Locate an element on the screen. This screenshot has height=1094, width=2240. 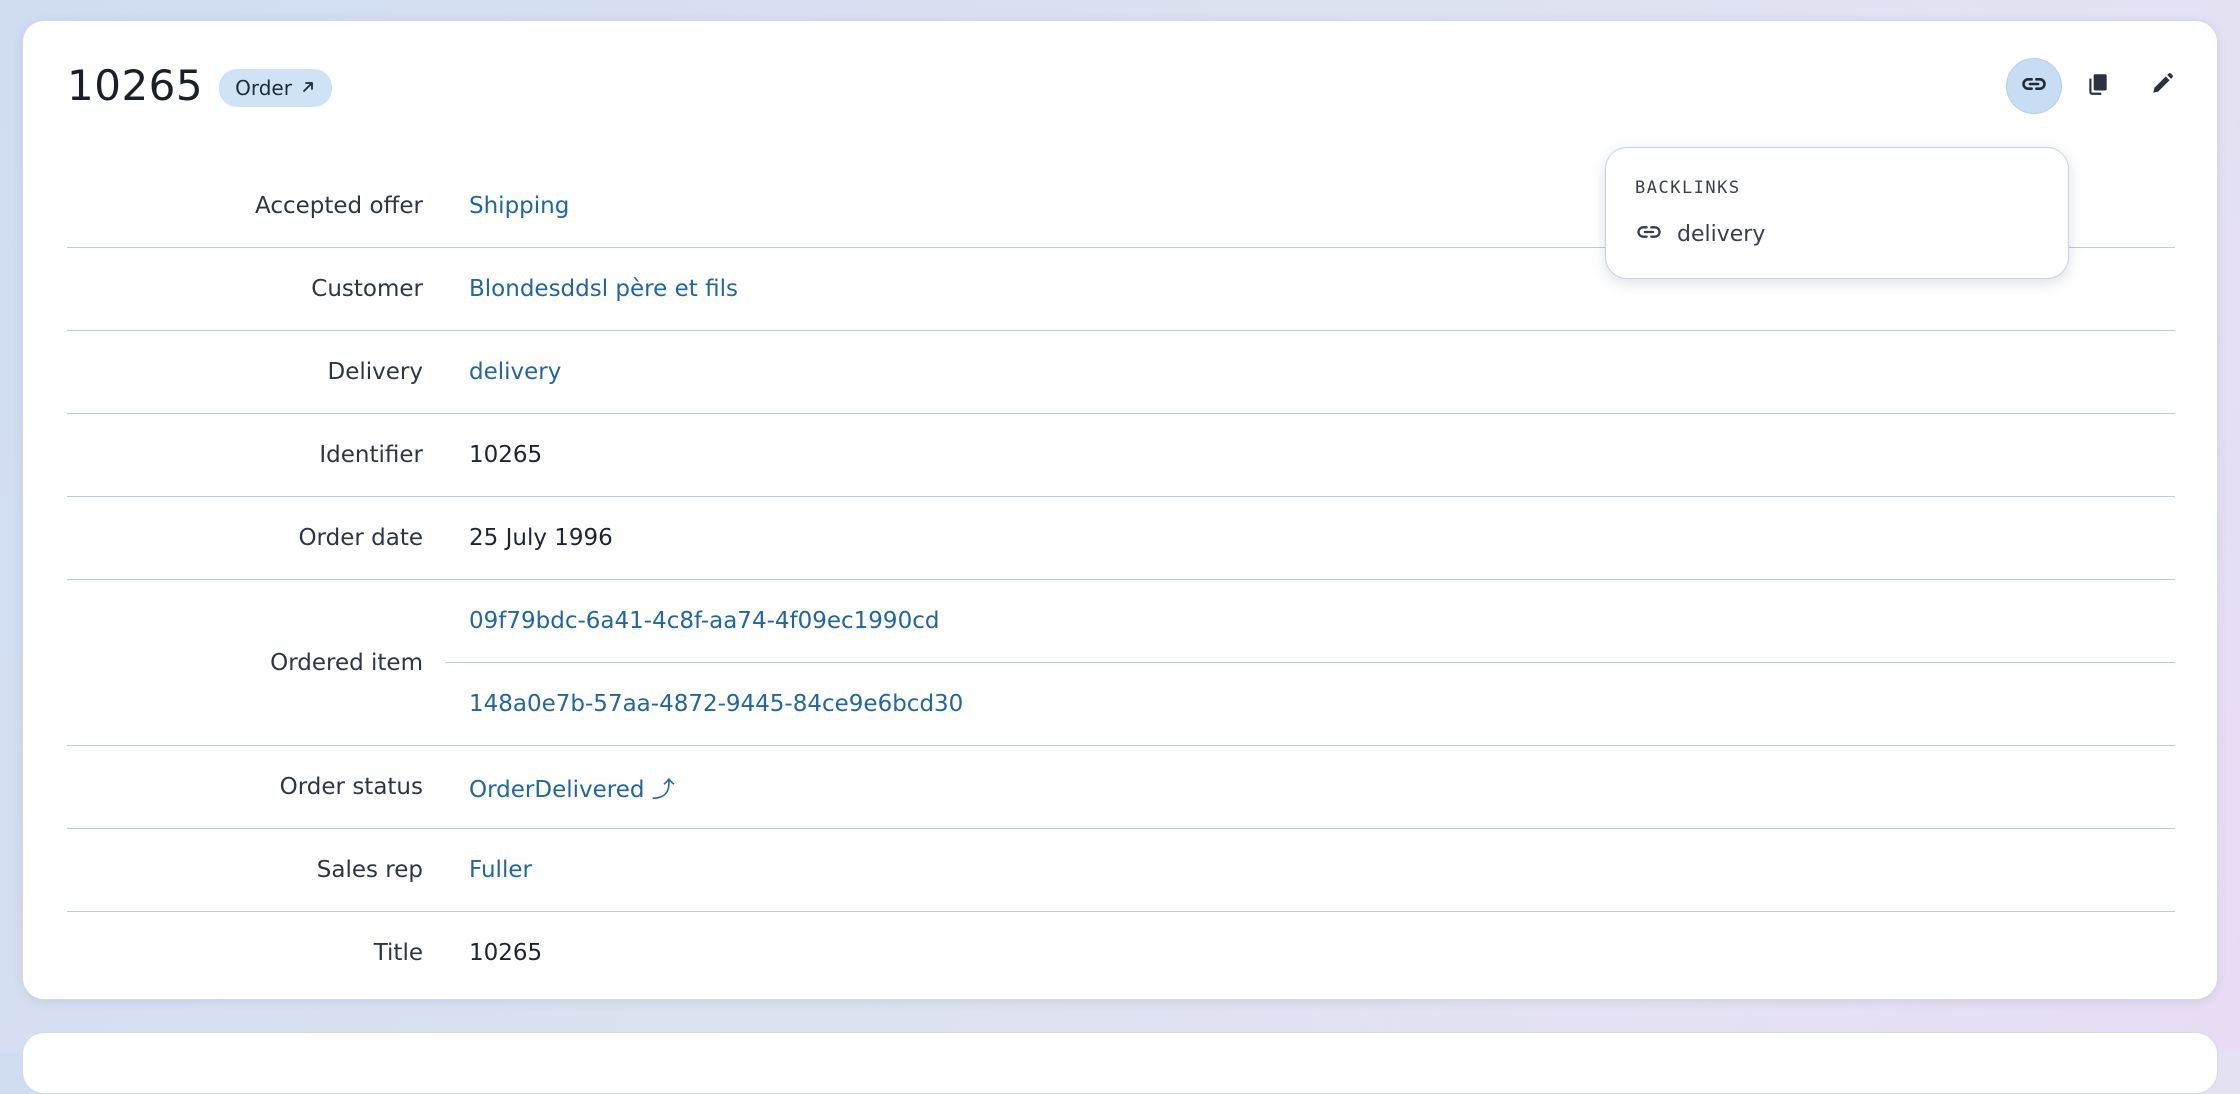
field-row-sales-rep: Sales rep Fuller is located at coordinates (1121, 870).